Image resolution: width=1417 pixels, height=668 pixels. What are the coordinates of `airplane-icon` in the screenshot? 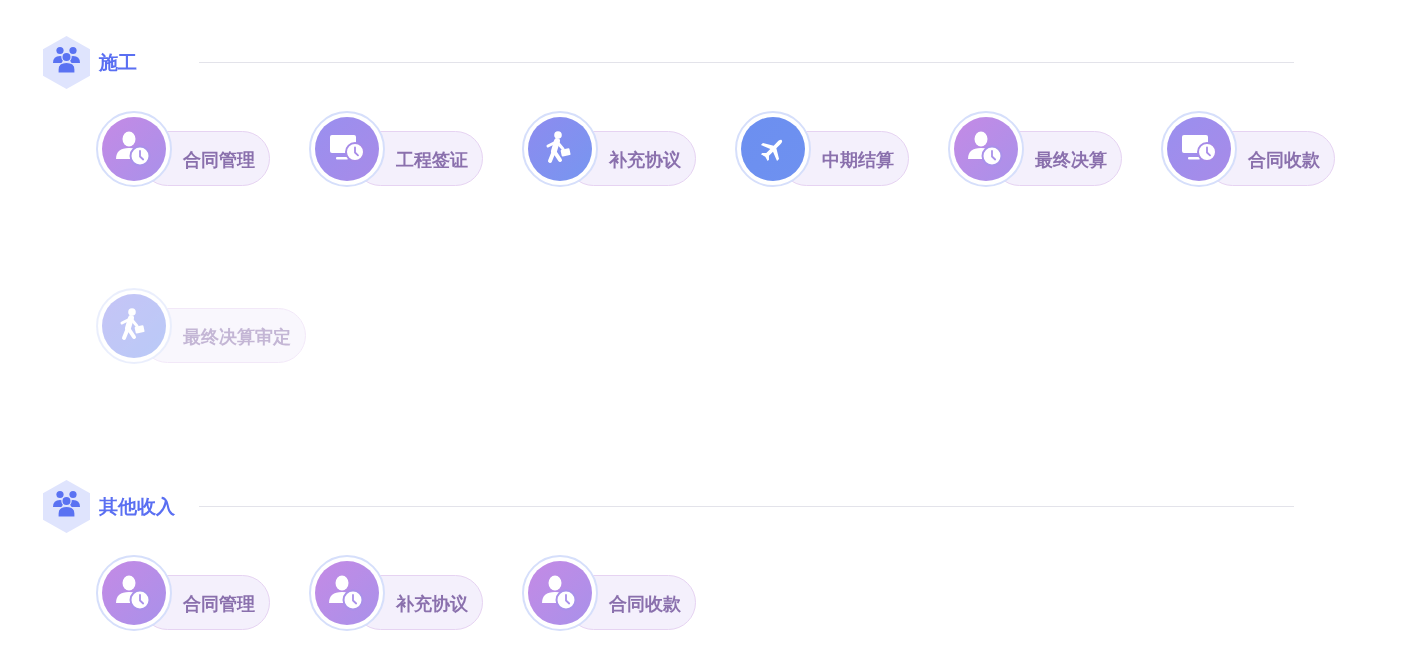 It's located at (773, 149).